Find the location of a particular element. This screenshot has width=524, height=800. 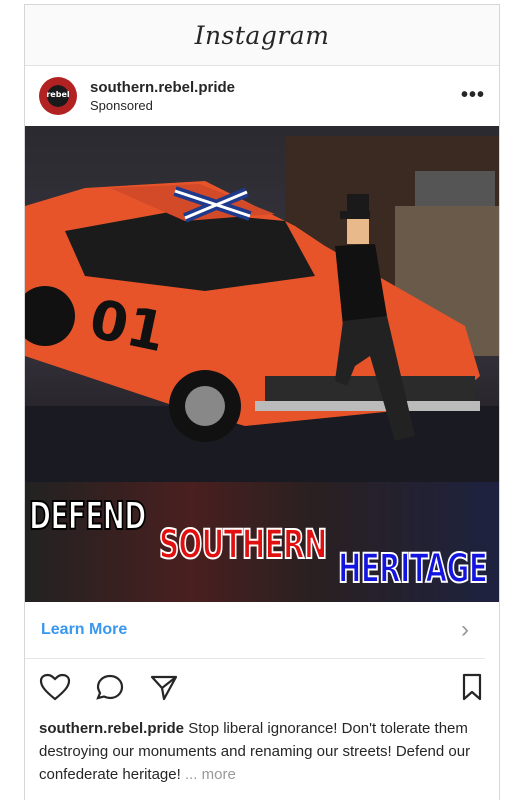

banner-word-southern: SOUTHERN is located at coordinates (243, 545).